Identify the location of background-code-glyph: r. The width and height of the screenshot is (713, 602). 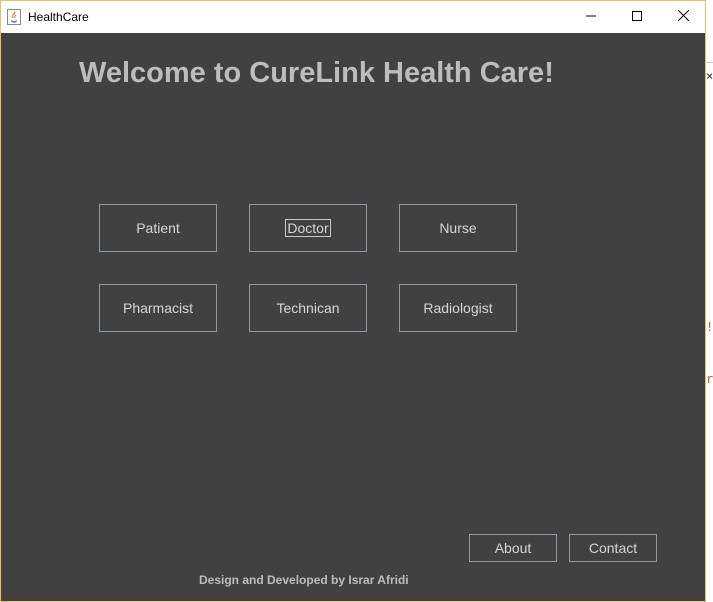
(709, 379).